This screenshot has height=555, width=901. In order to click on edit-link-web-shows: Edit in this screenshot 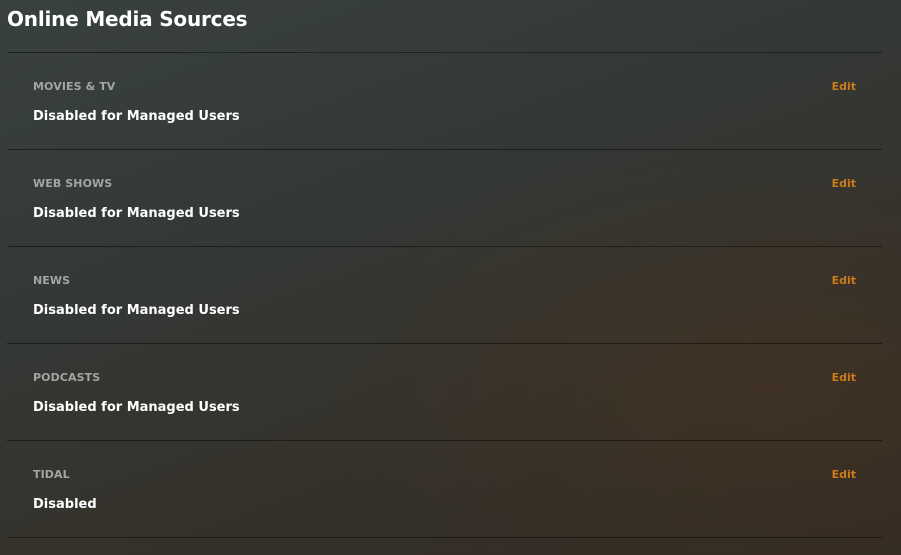, I will do `click(844, 184)`.